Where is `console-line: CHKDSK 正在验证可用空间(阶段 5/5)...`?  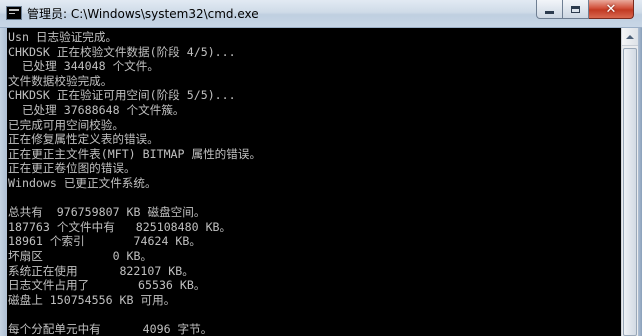
console-line: CHKDSK 正在验证可用空间(阶段 5/5)... is located at coordinates (122, 95).